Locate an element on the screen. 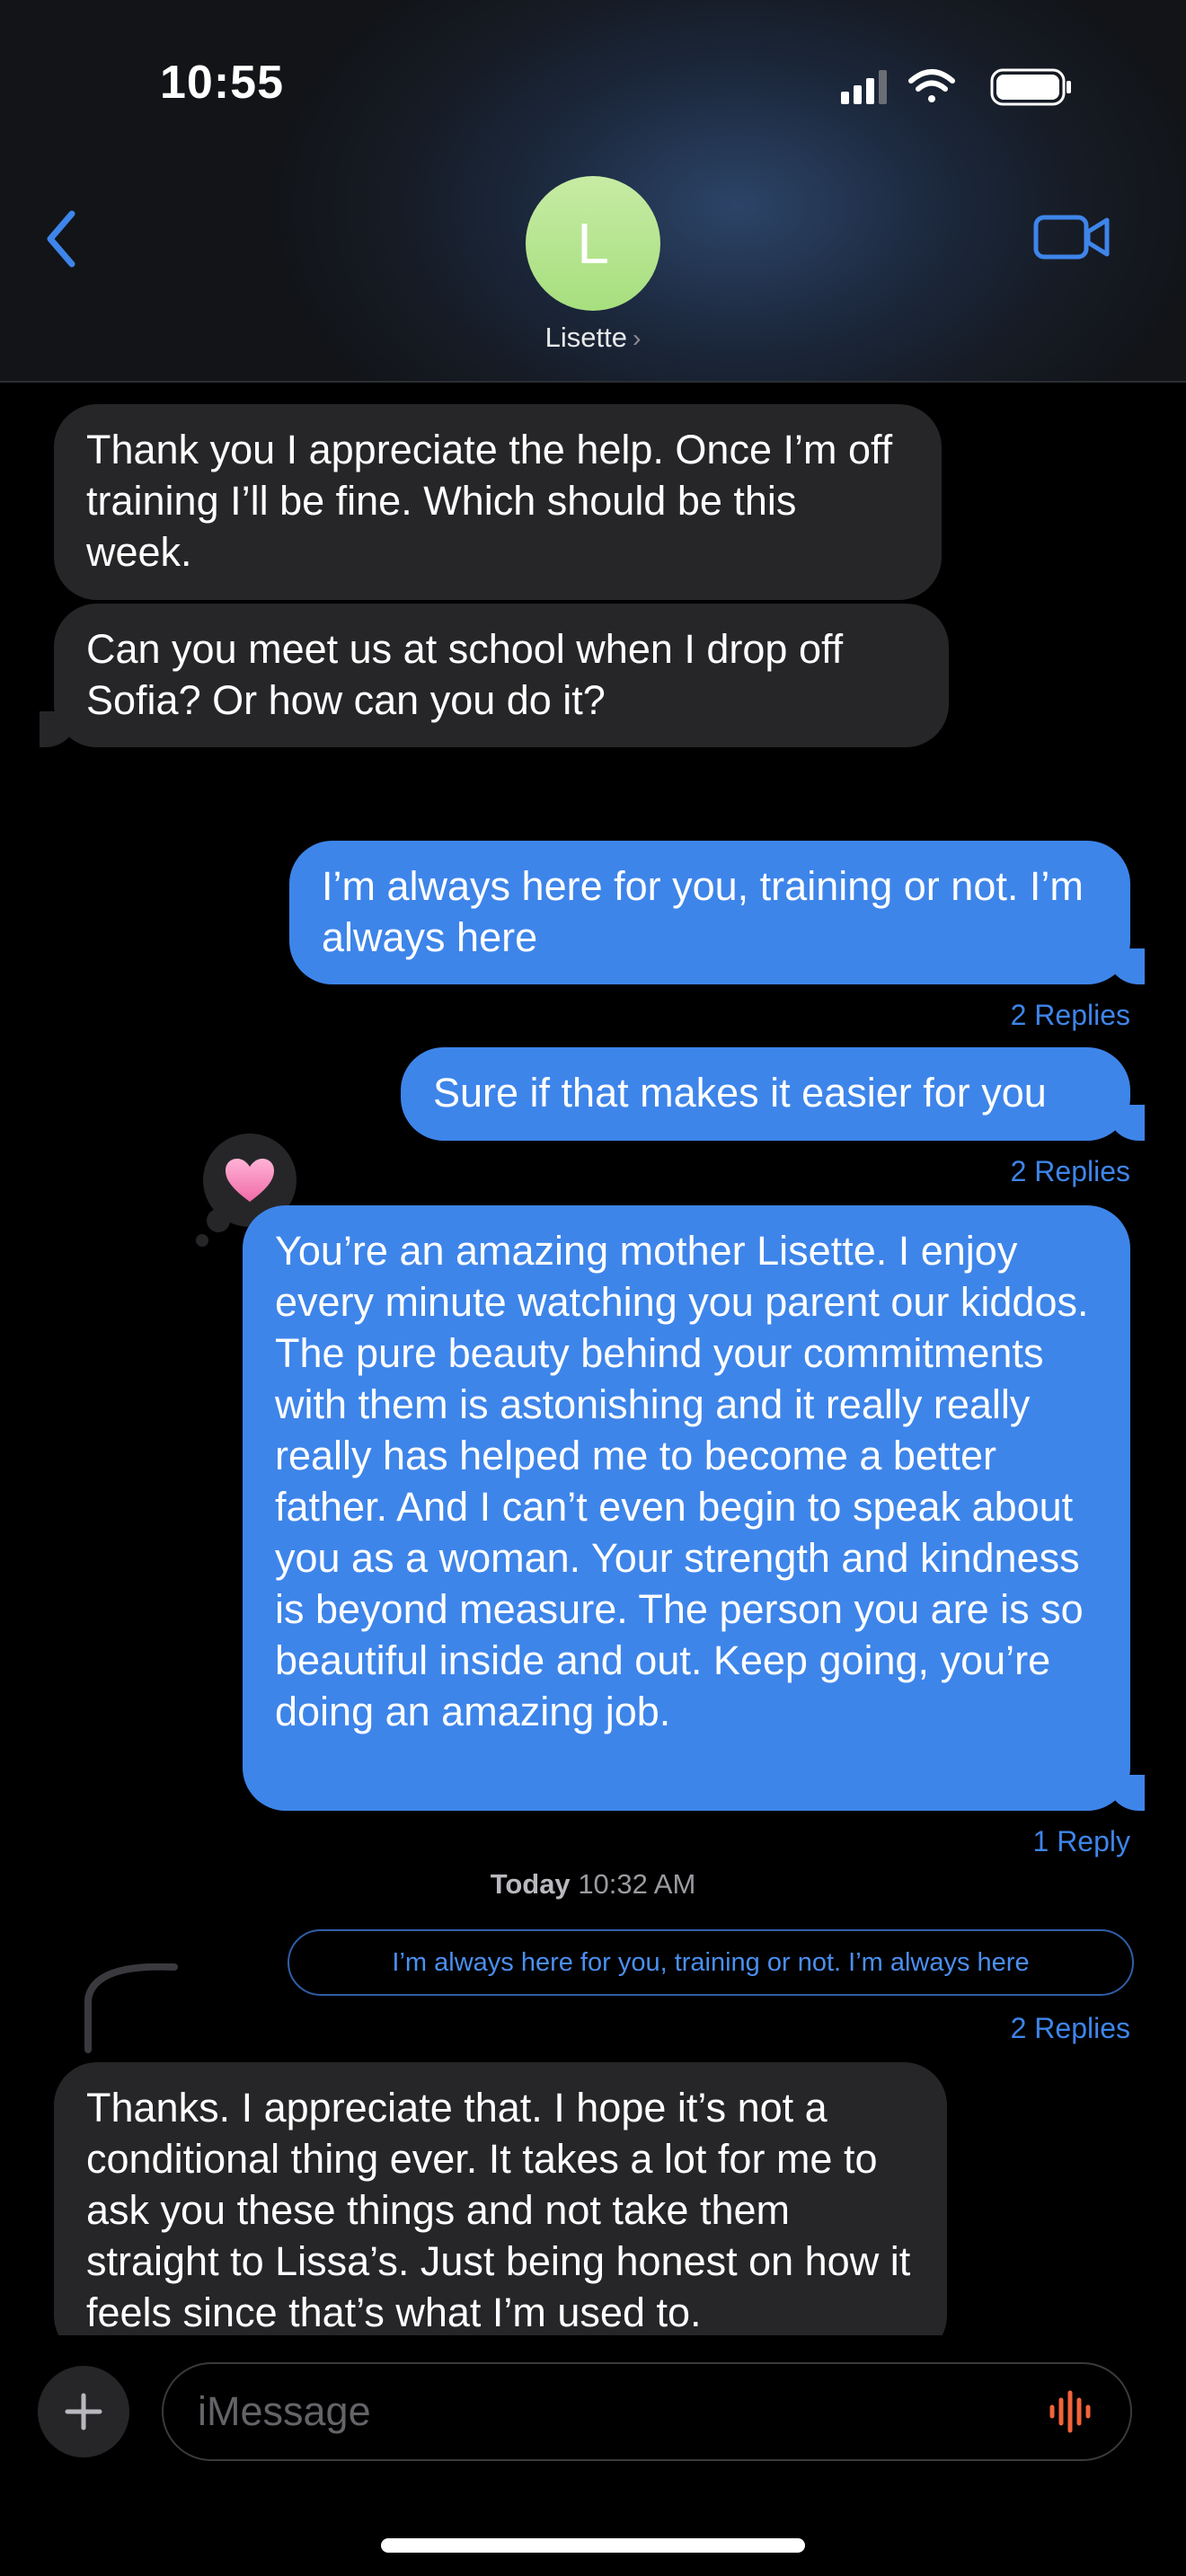 The image size is (1186, 2576). timestamp-divider: Today 10:32 AM is located at coordinates (593, 1884).